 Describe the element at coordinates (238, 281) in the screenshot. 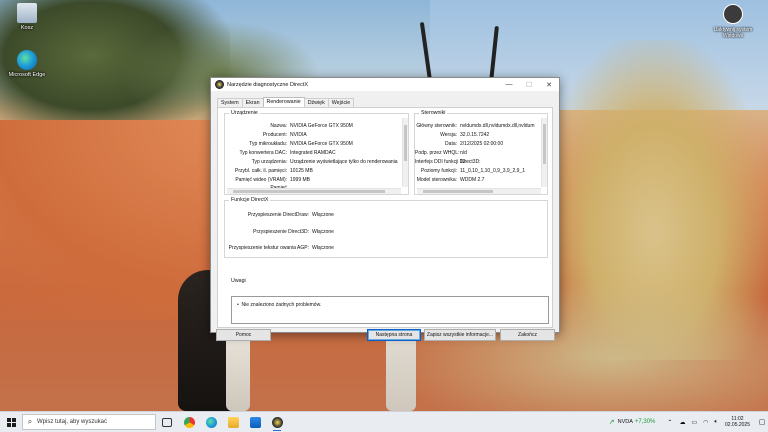

I see `notes-label: Uwagi` at that location.